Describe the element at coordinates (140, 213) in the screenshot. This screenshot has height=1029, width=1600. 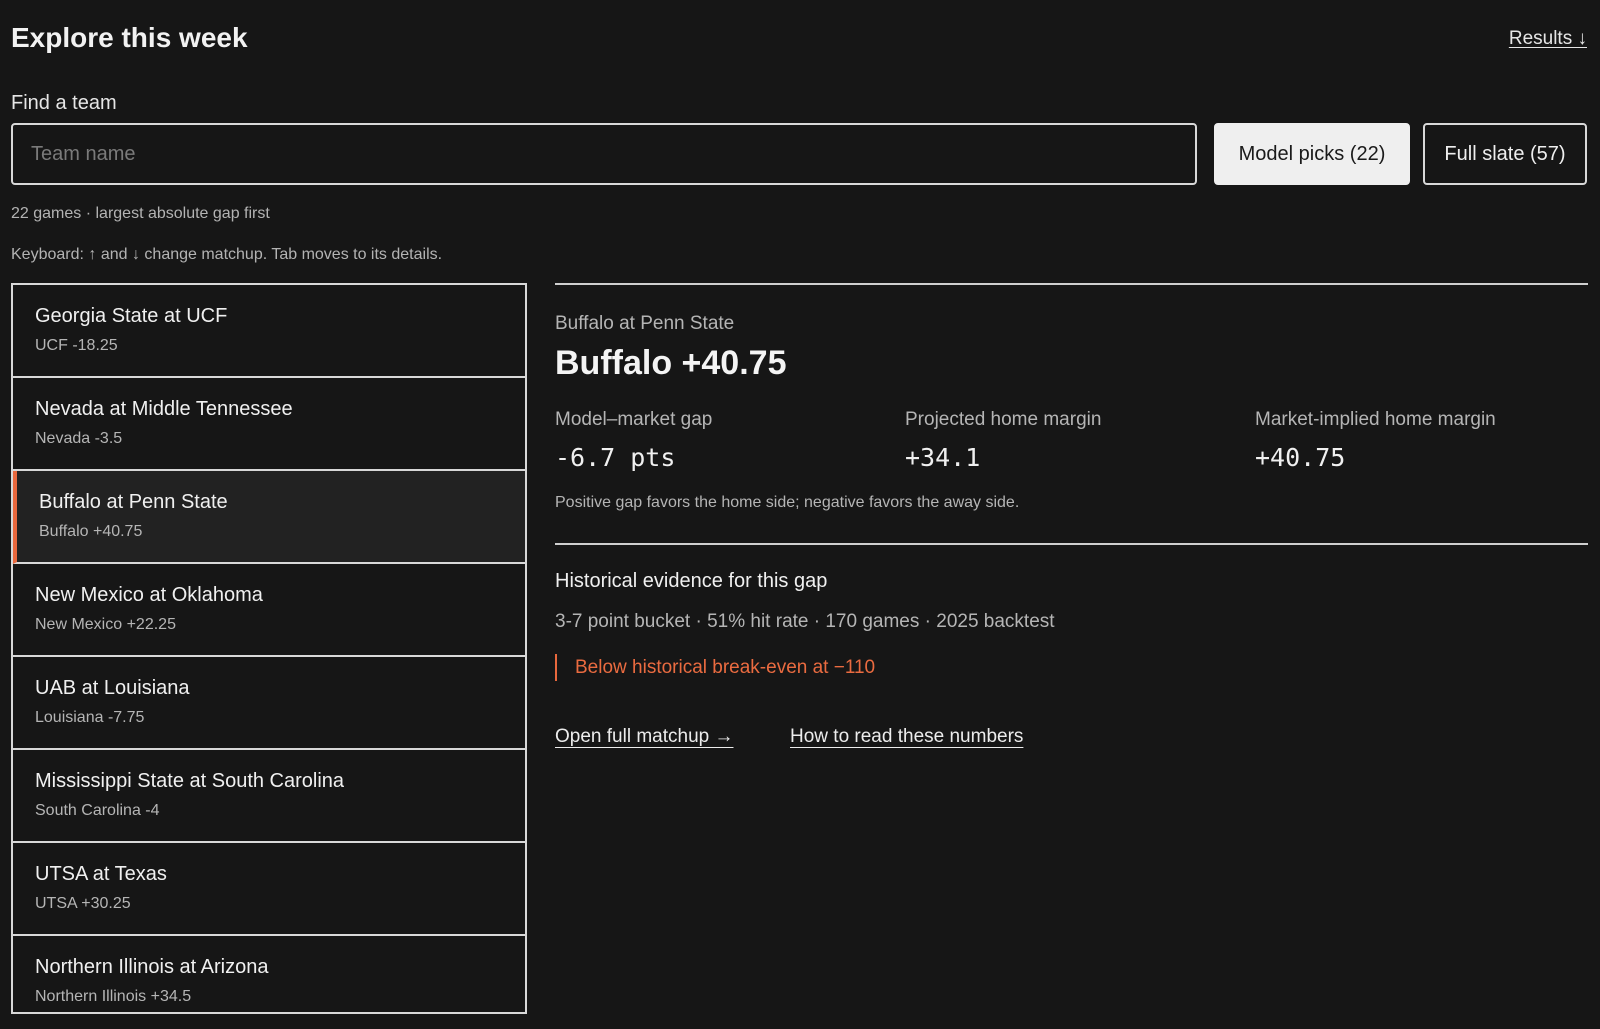
I see `games-summary: 22 games · largest absolute gap first` at that location.